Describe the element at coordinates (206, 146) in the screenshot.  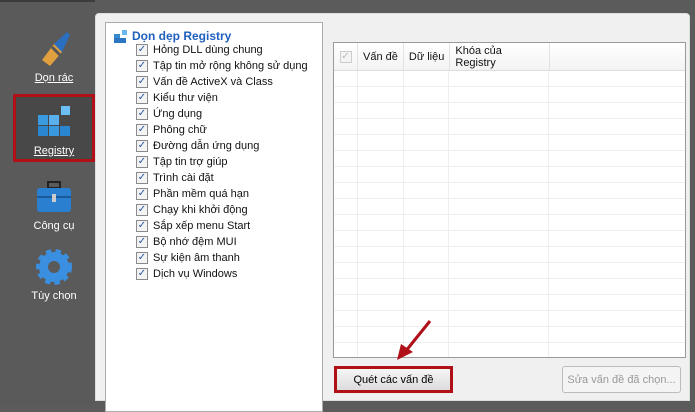
I see `option-label: Đường dẫn ứng dụng` at that location.